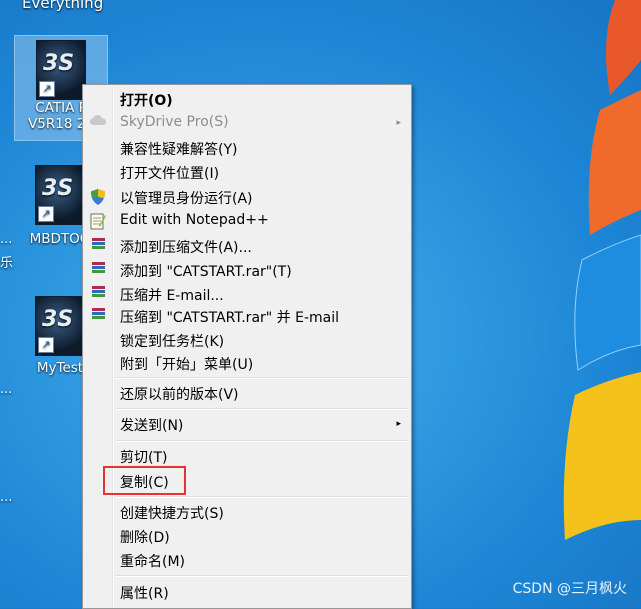  What do you see at coordinates (247, 172) in the screenshot?
I see `menu-item-open-location: 打开文件位置(I)` at bounding box center [247, 172].